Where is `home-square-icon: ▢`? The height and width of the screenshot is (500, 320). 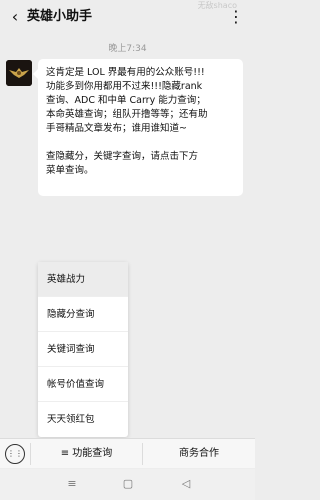 home-square-icon: ▢ is located at coordinates (128, 484).